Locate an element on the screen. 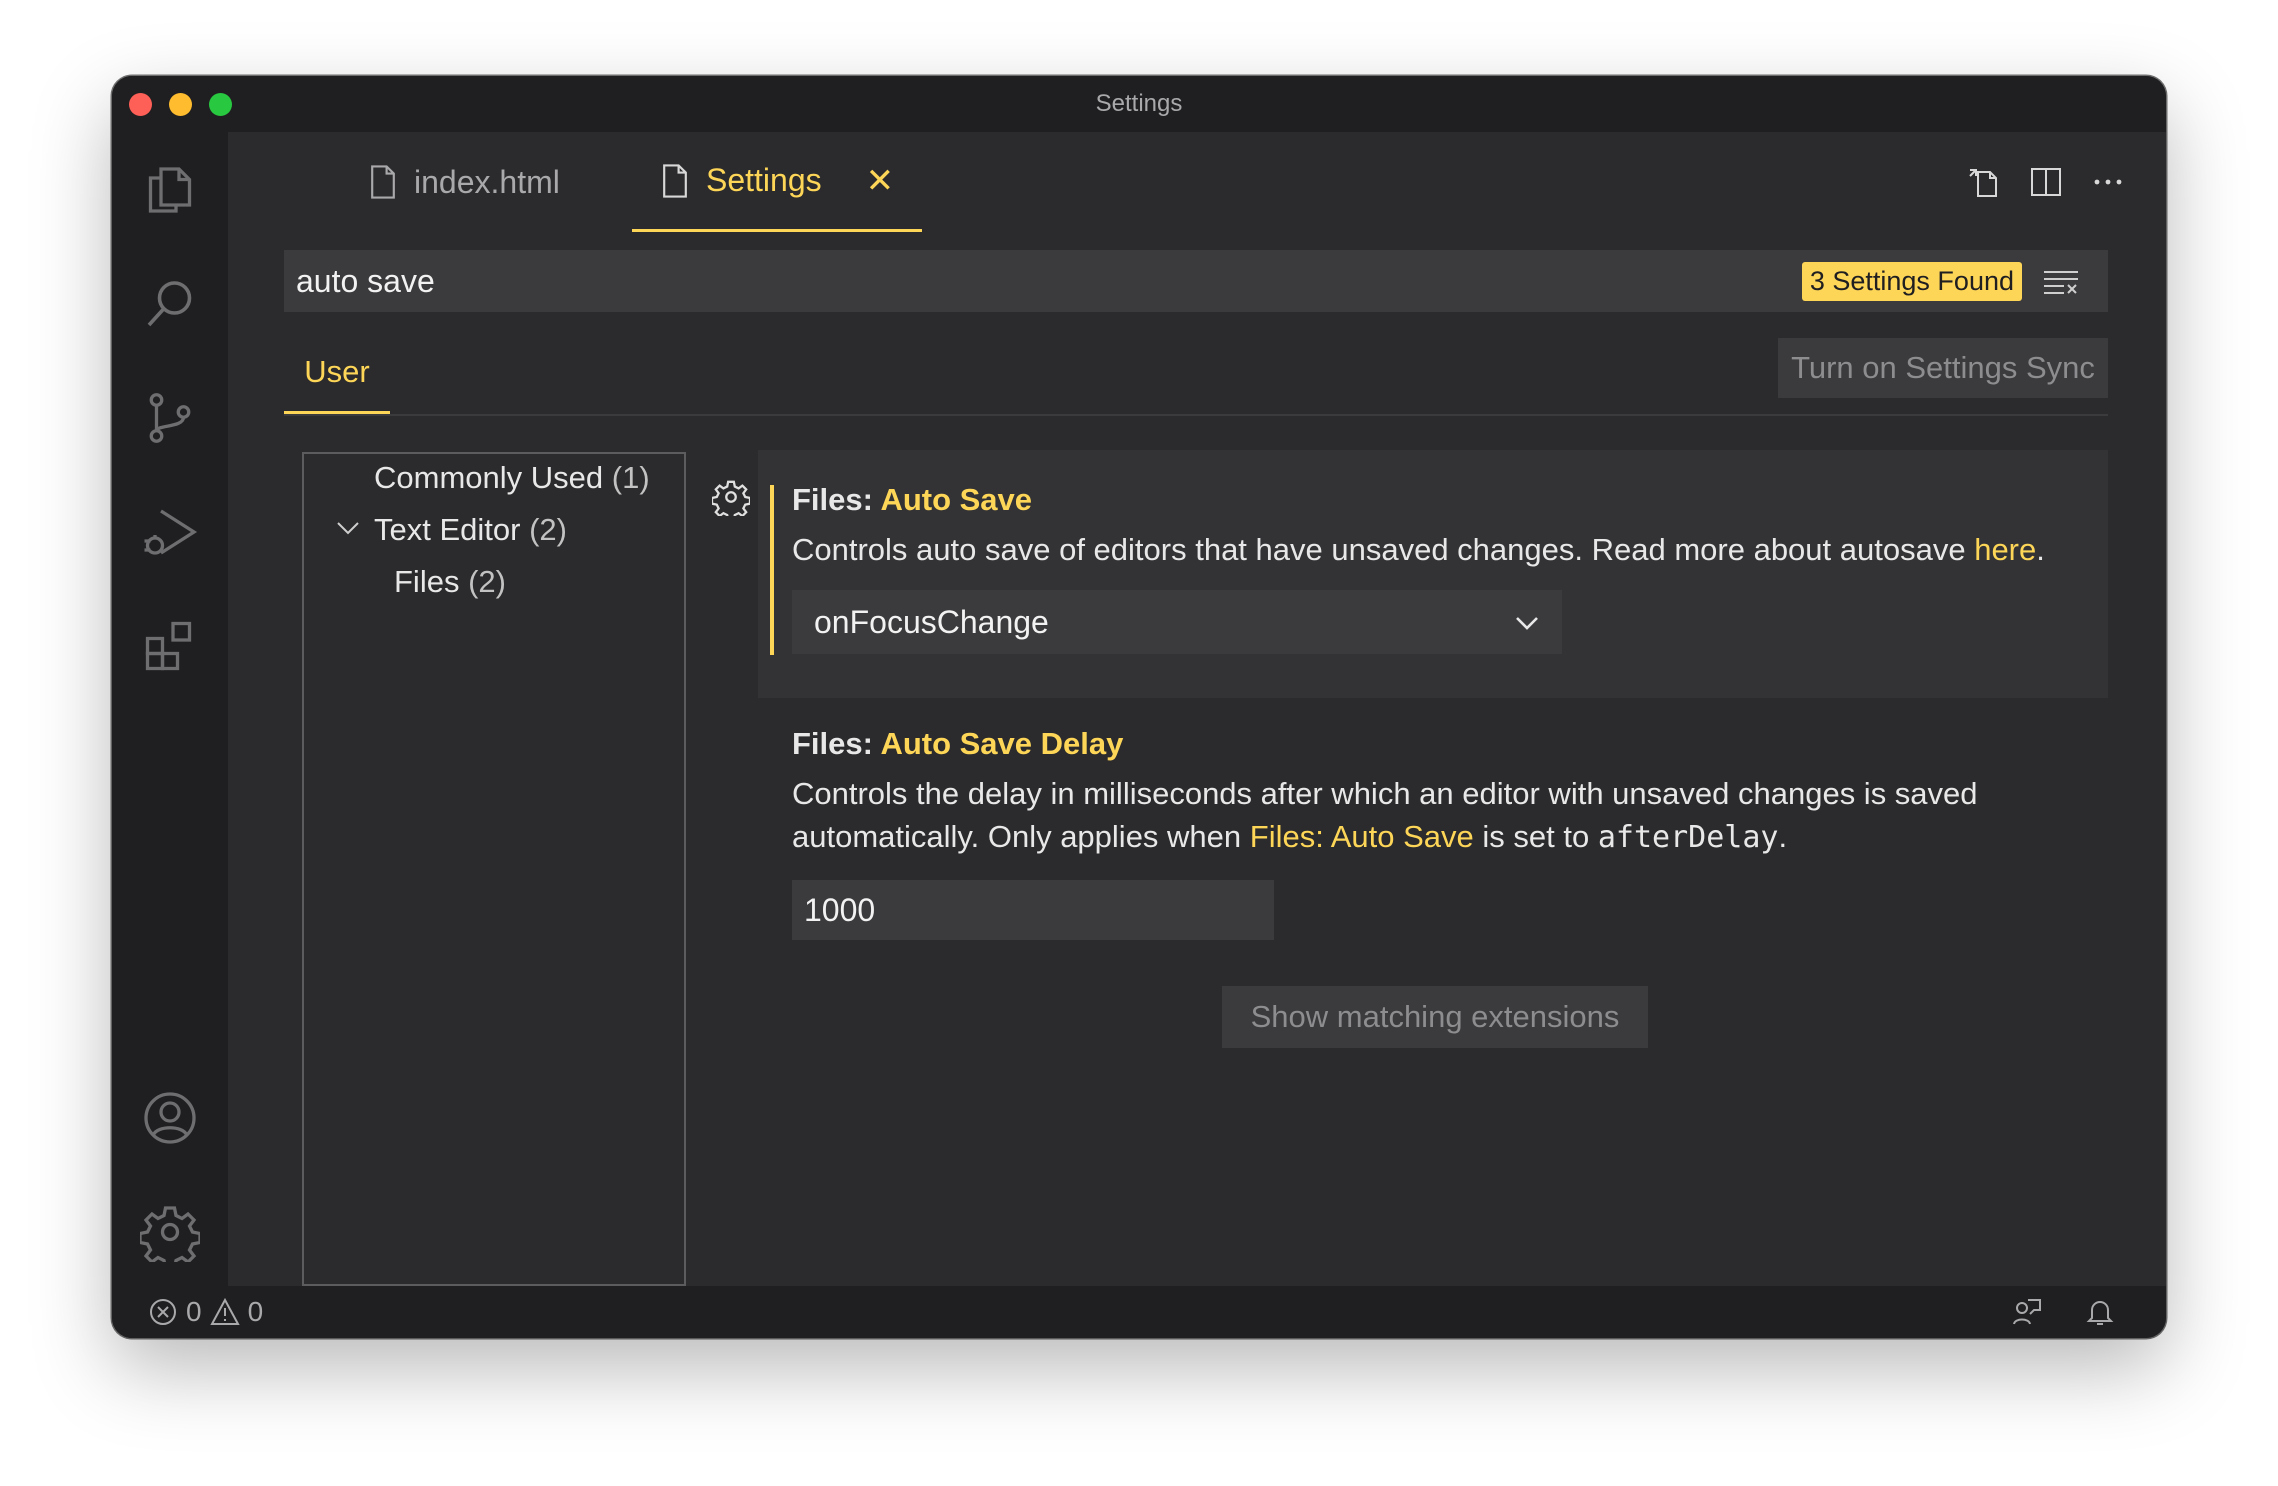  settings-search-bar: 3 Settings Found is located at coordinates (1196, 281).